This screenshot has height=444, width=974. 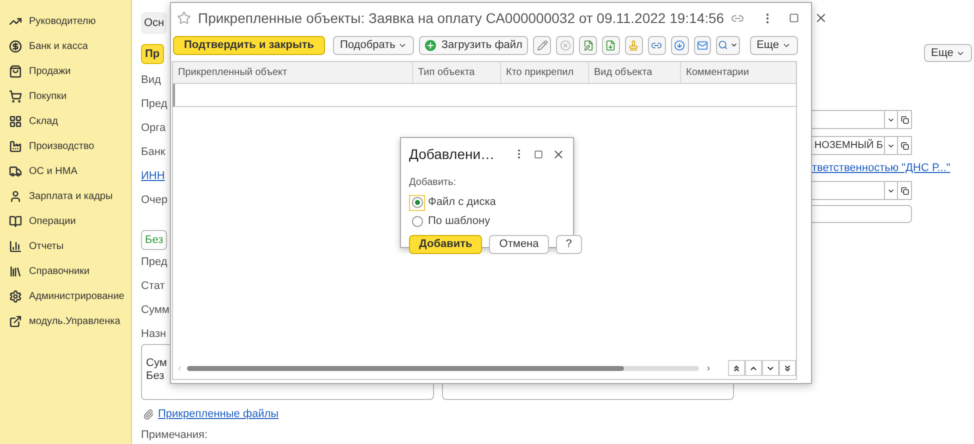 I want to click on sidebar-item: Отчеты, so click(x=46, y=246).